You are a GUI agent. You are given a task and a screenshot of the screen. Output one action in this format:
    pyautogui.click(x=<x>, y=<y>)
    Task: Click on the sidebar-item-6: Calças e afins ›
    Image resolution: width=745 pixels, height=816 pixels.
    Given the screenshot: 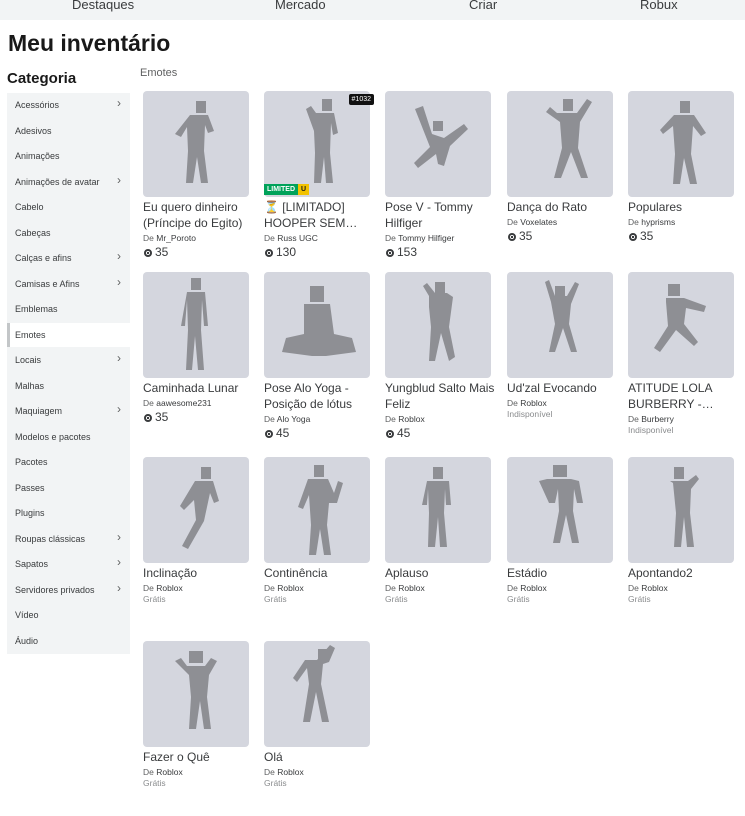 What is the action you would take?
    pyautogui.click(x=68, y=258)
    